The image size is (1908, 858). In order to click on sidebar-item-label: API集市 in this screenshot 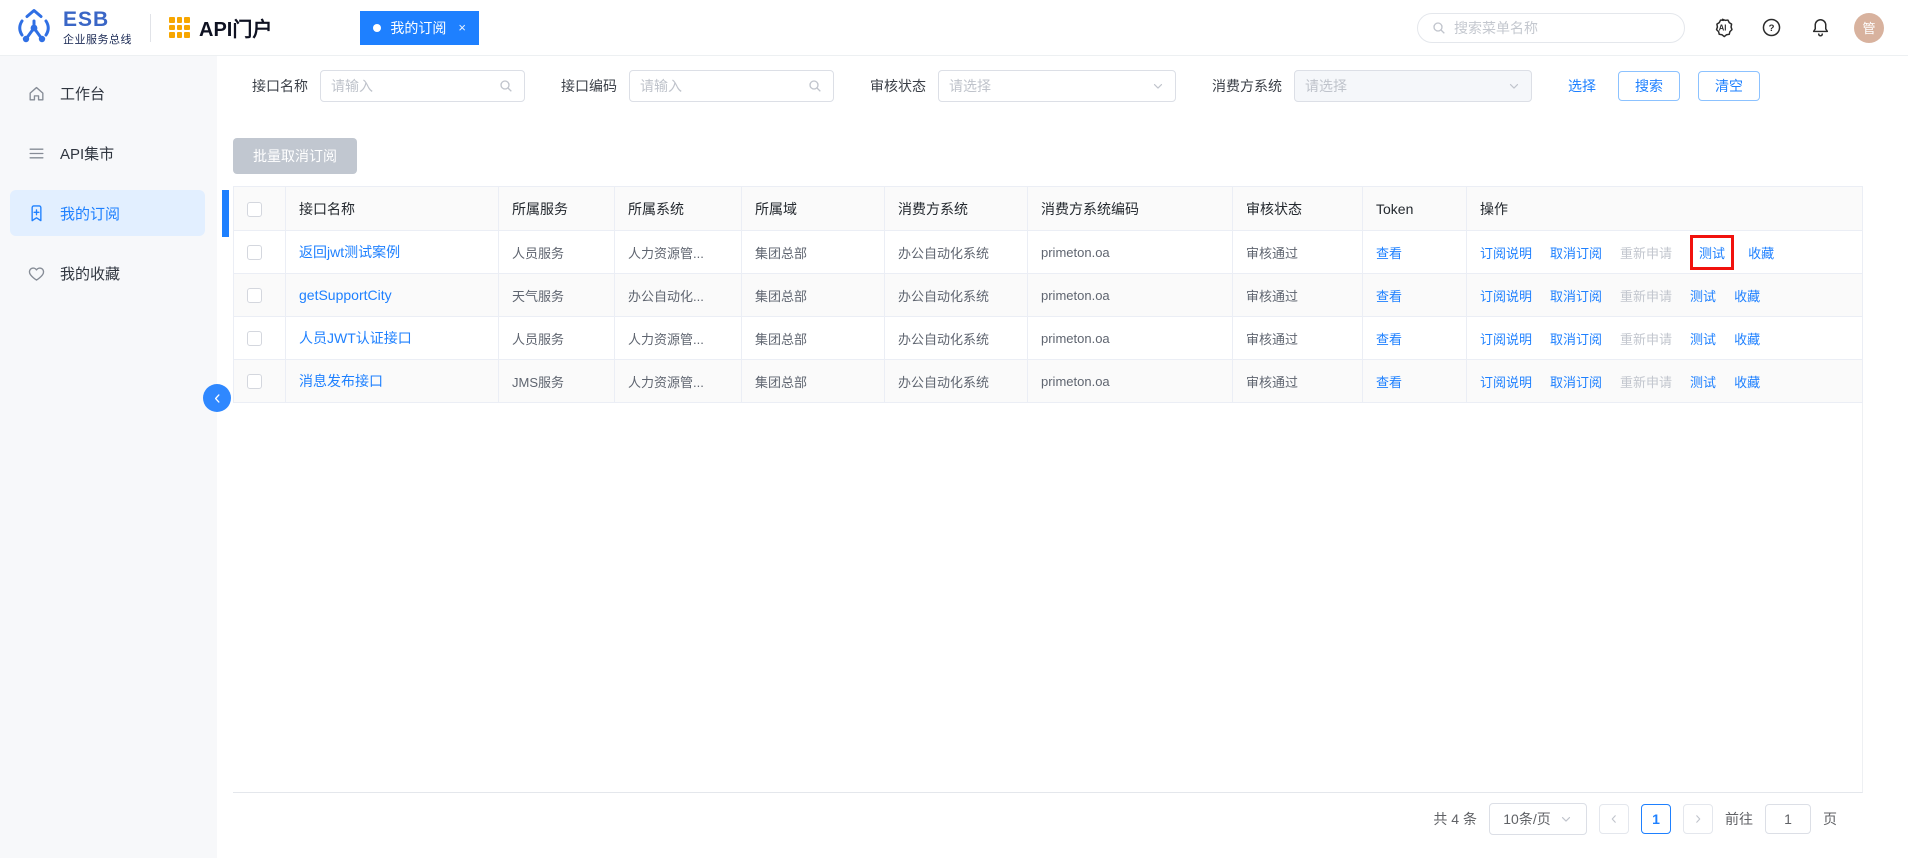, I will do `click(87, 154)`.